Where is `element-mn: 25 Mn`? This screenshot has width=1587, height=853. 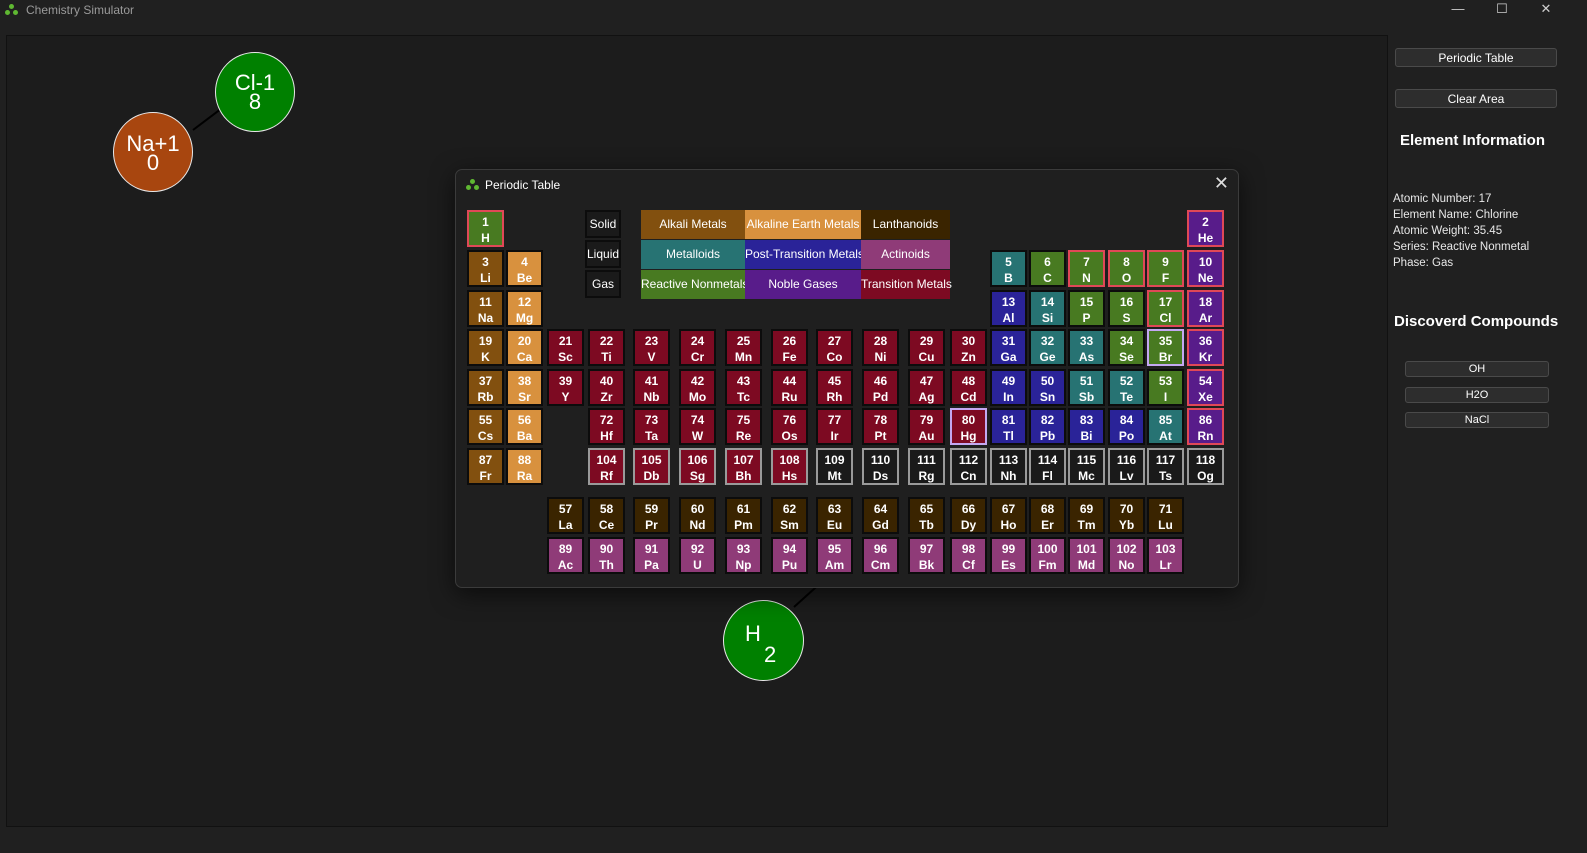
element-mn: 25 Mn is located at coordinates (743, 347).